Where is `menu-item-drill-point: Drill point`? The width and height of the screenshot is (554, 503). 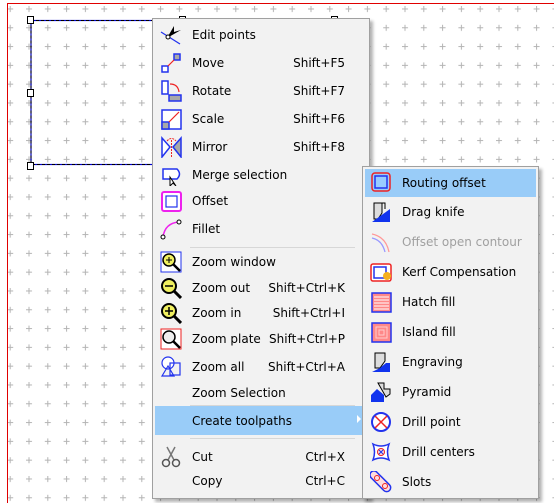
menu-item-drill-point: Drill point is located at coordinates (450, 422).